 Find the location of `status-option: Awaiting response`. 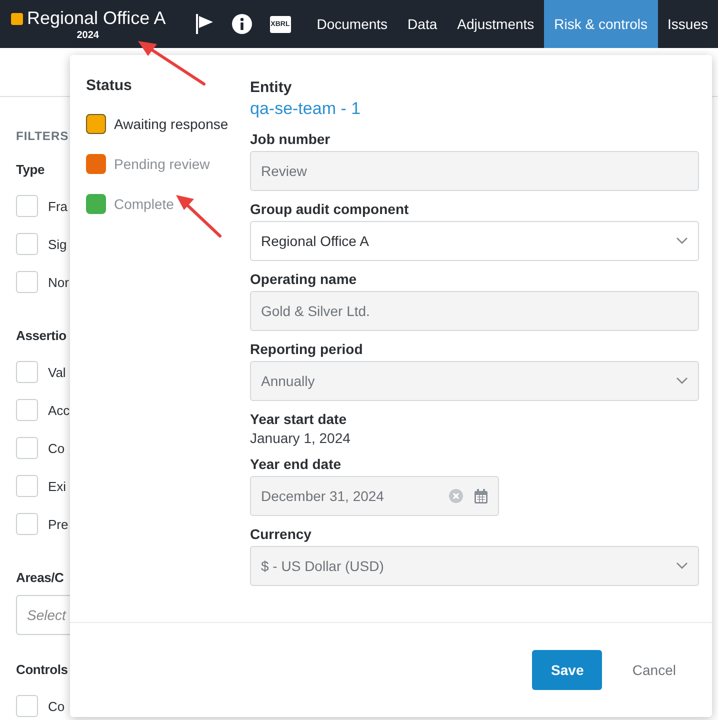

status-option: Awaiting response is located at coordinates (168, 124).